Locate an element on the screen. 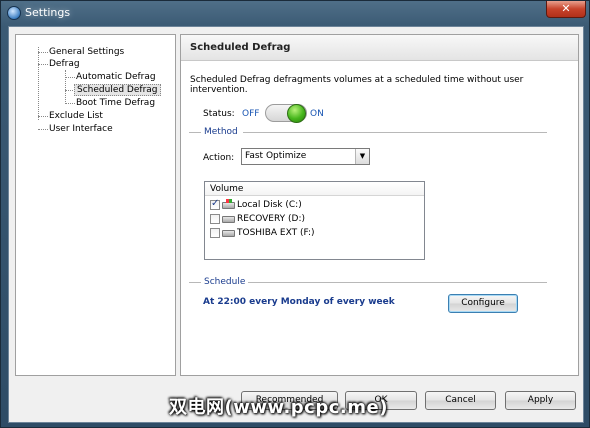  action-select: Fast Optimize ▼ is located at coordinates (305, 156).